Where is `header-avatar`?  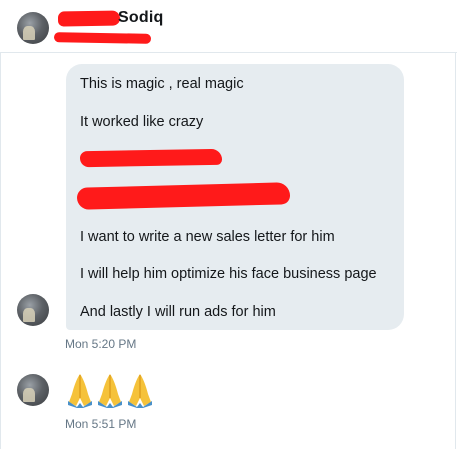 header-avatar is located at coordinates (33, 28).